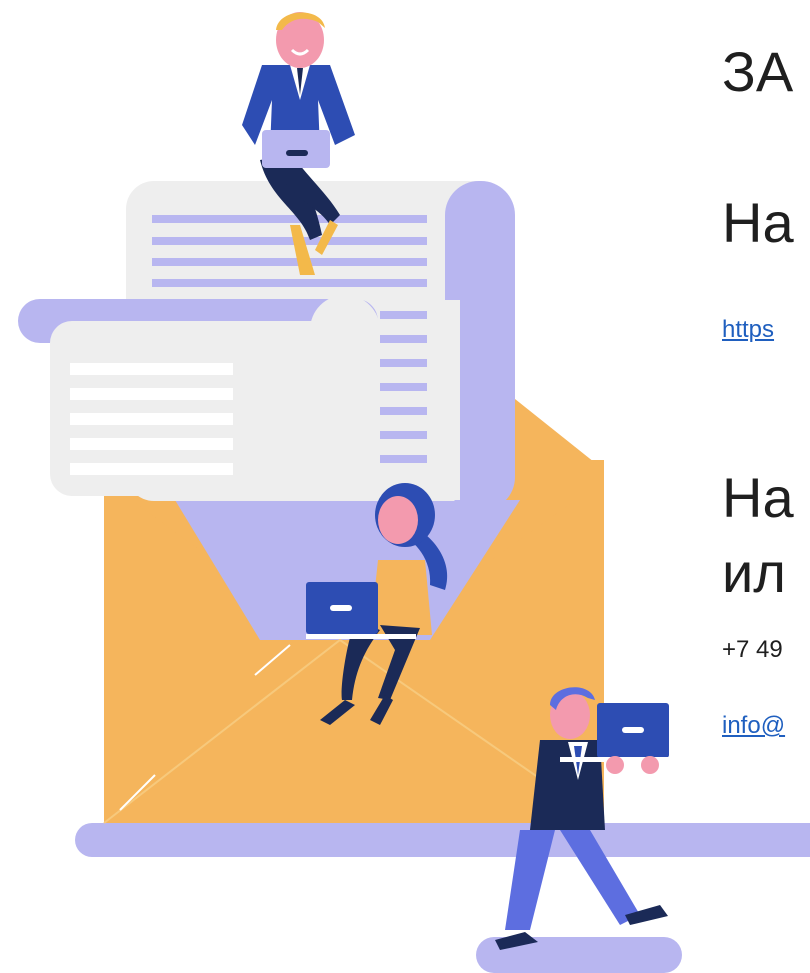 Image resolution: width=810 pixels, height=973 pixels. What do you see at coordinates (754, 572) in the screenshot?
I see `phone-email-heading-line2: ил` at bounding box center [754, 572].